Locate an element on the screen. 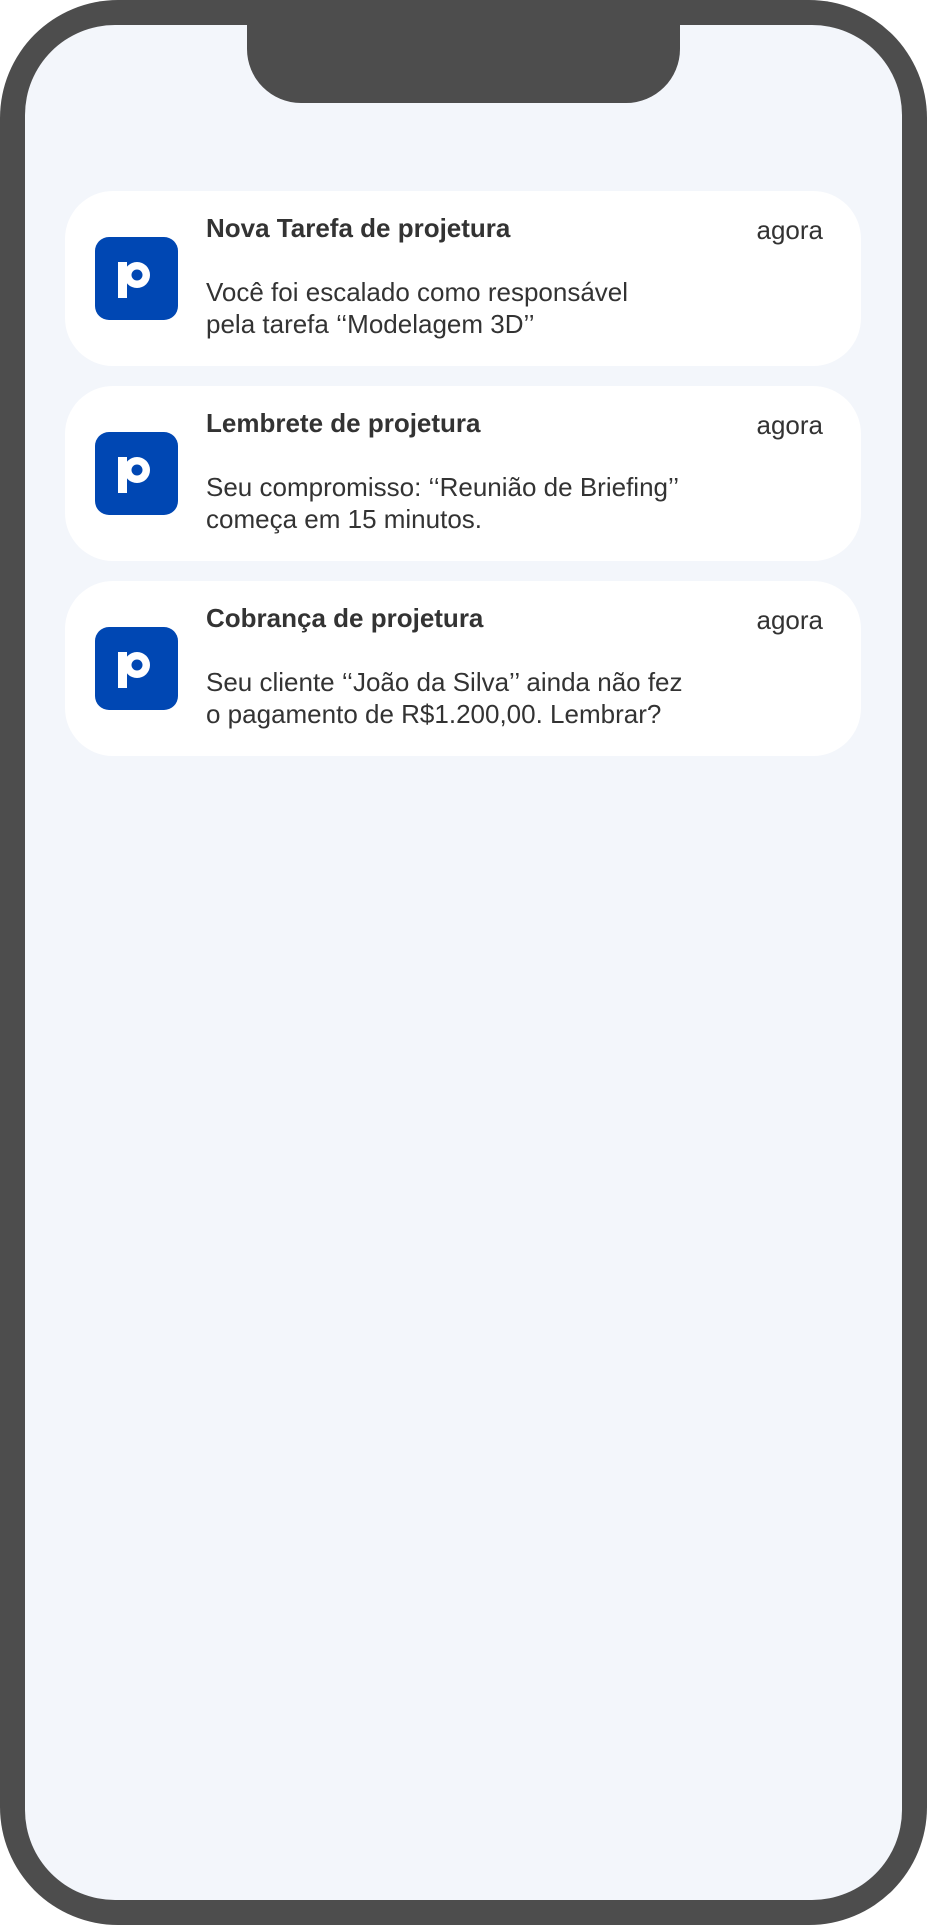  notification-body-line: pela tarefa ‘‘Modelagem 3D’’ is located at coordinates (370, 324).